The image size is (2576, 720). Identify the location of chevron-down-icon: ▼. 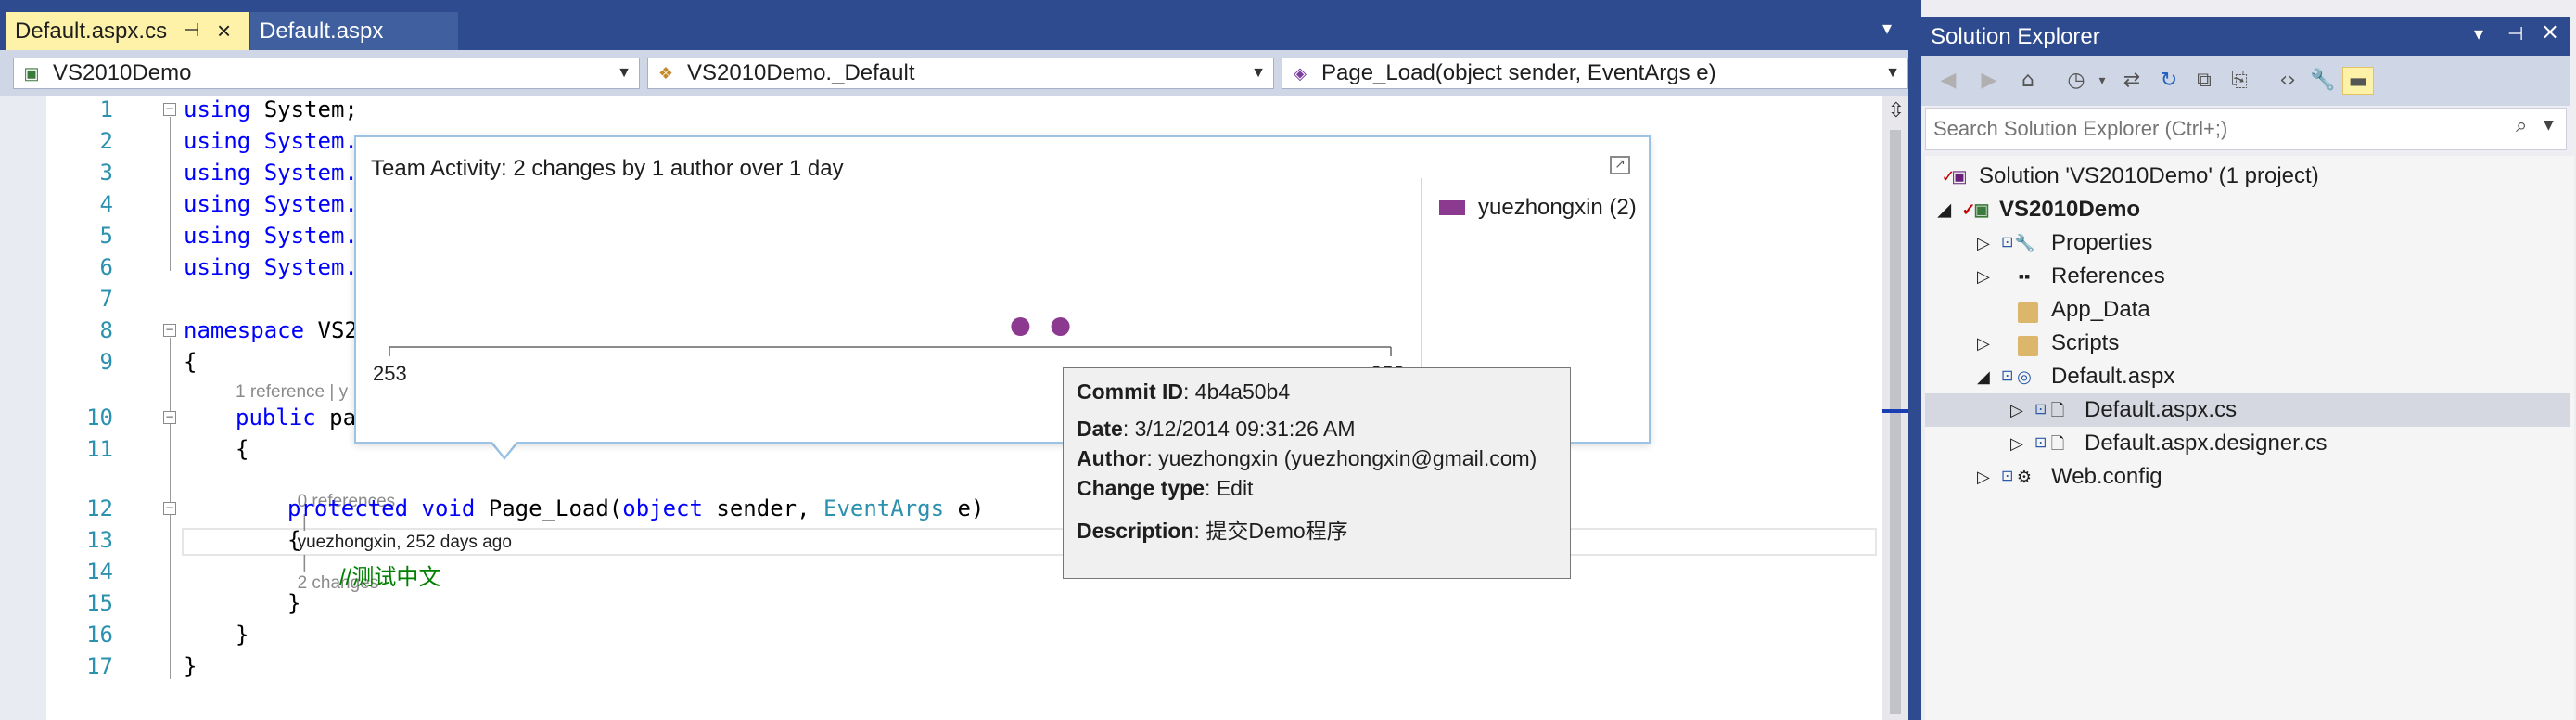
(2549, 125).